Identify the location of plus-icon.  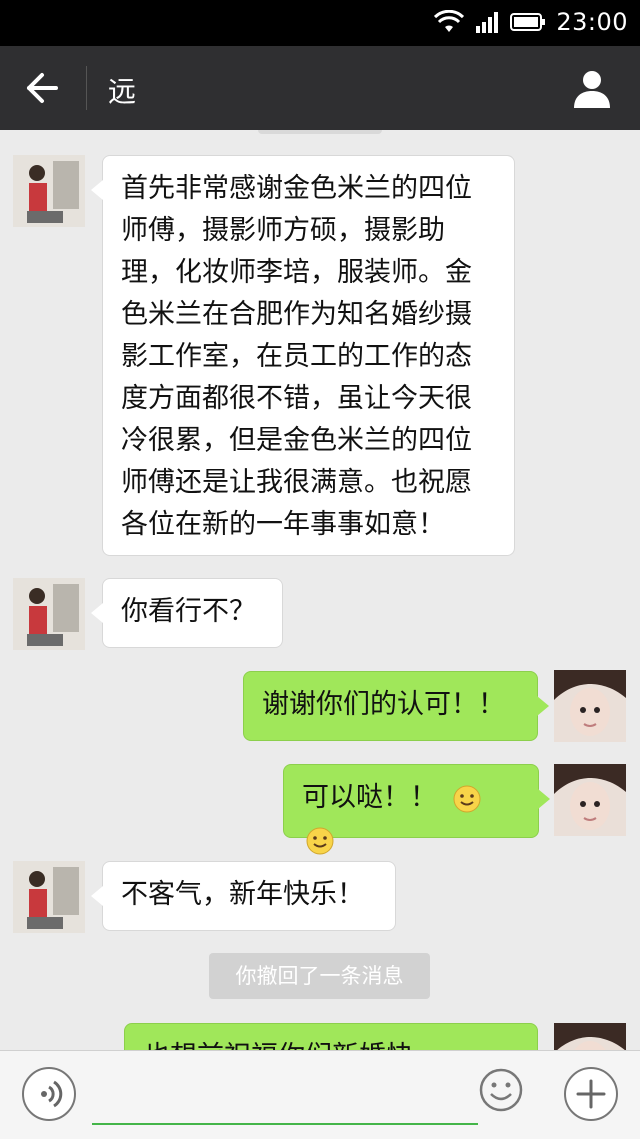
(591, 1094).